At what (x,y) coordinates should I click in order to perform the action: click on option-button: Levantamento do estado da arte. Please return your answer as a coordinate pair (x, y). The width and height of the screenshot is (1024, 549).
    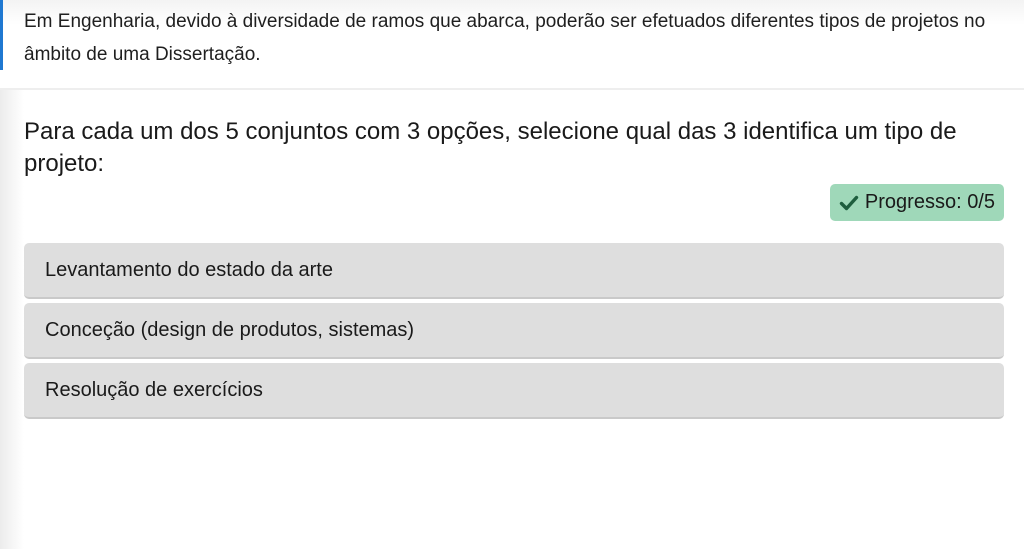
    Looking at the image, I should click on (514, 271).